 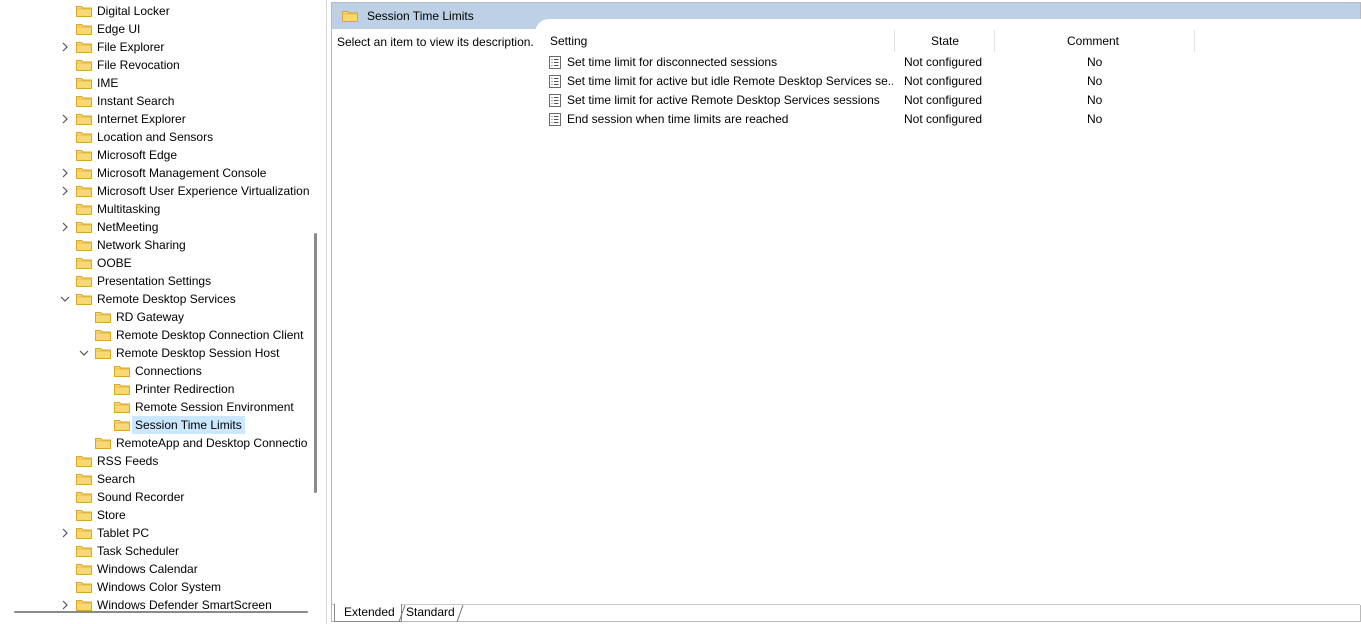 What do you see at coordinates (198, 353) in the screenshot?
I see `tree-item-label: Remote Desktop Session Host` at bounding box center [198, 353].